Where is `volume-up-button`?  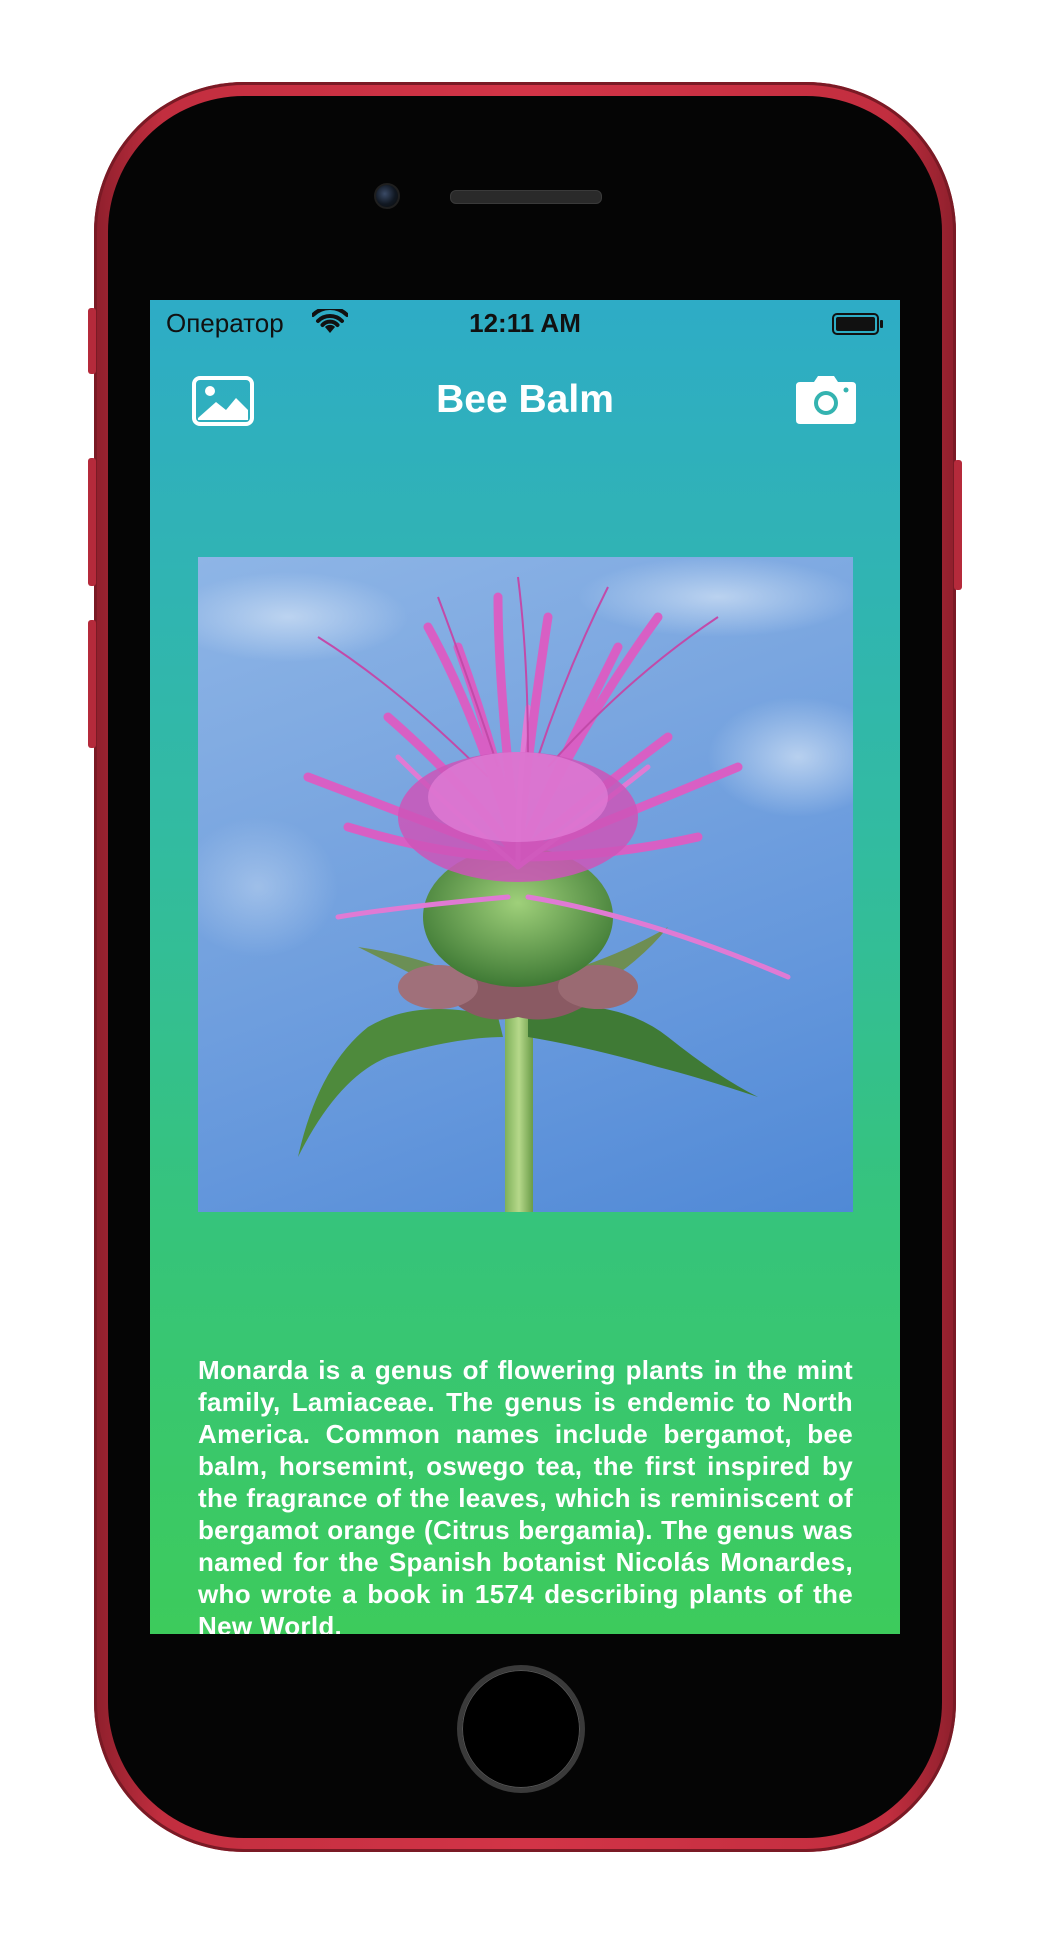
volume-up-button is located at coordinates (92, 522).